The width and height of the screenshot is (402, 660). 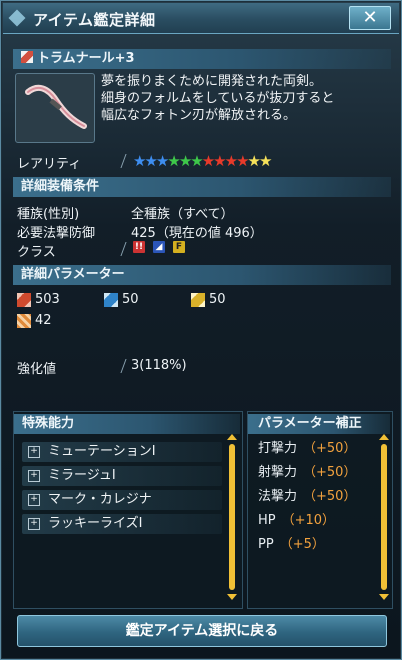 I want to click on bonus-name: PP, so click(x=266, y=544).